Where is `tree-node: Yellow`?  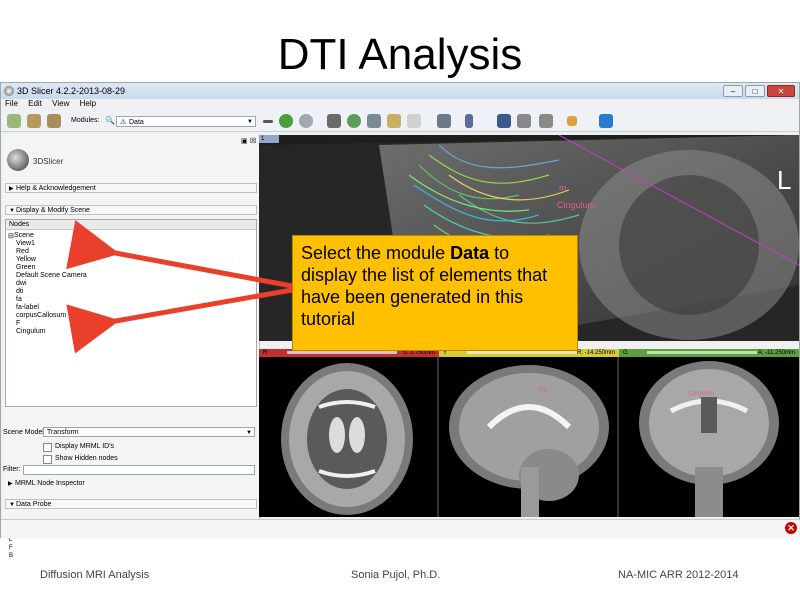 tree-node: Yellow is located at coordinates (26, 259).